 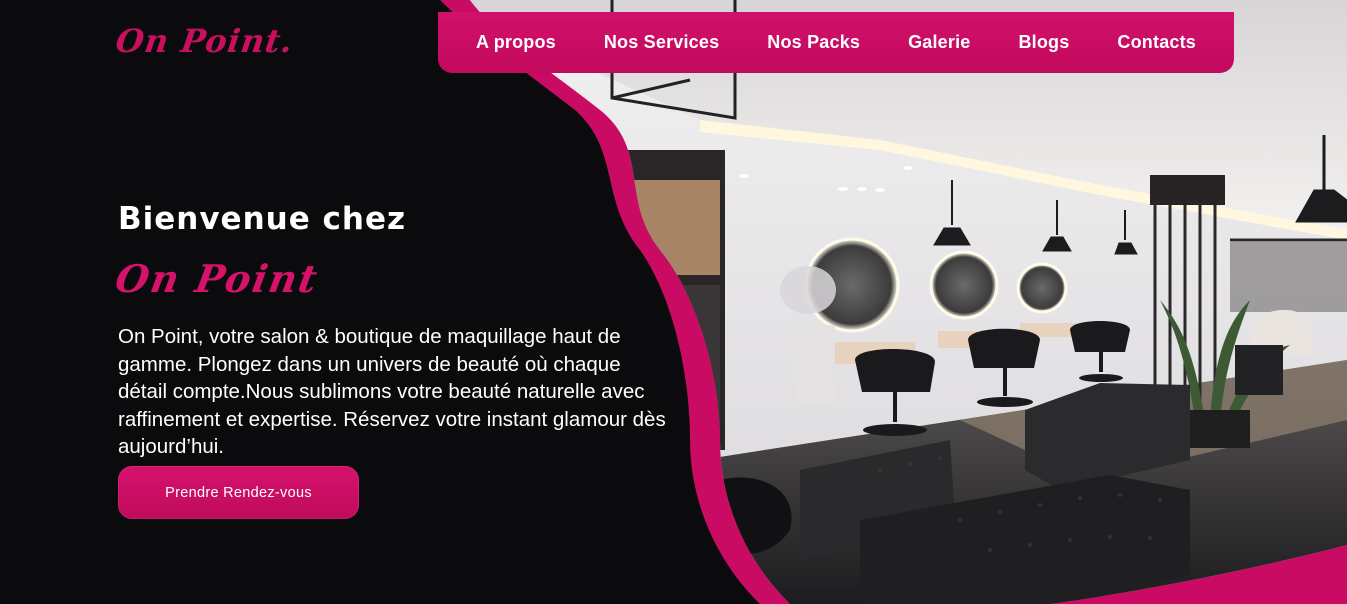 I want to click on nav-item-blogs: Blogs, so click(x=1043, y=42).